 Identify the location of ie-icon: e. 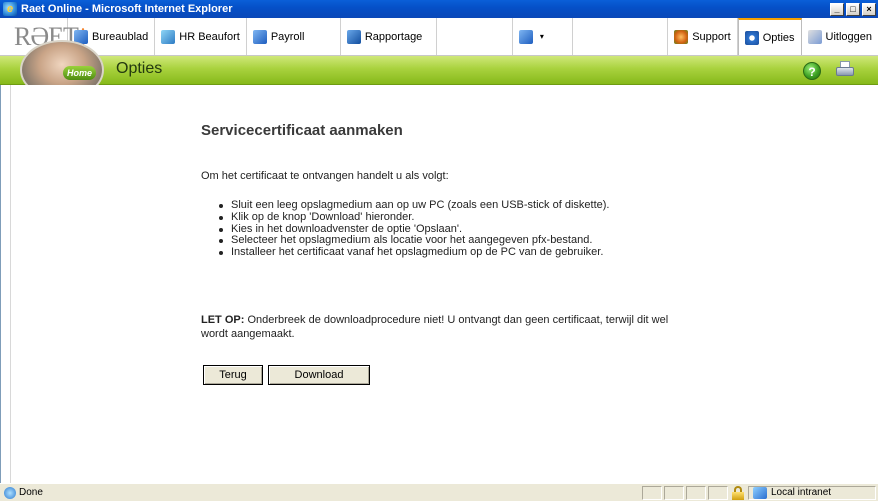
(10, 9).